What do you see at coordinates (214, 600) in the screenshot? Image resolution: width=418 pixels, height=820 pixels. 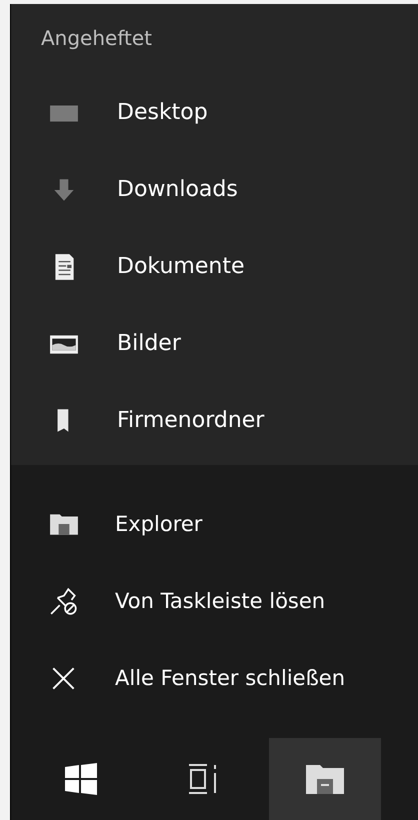 I see `menu-item: Von Taskleiste lösen` at bounding box center [214, 600].